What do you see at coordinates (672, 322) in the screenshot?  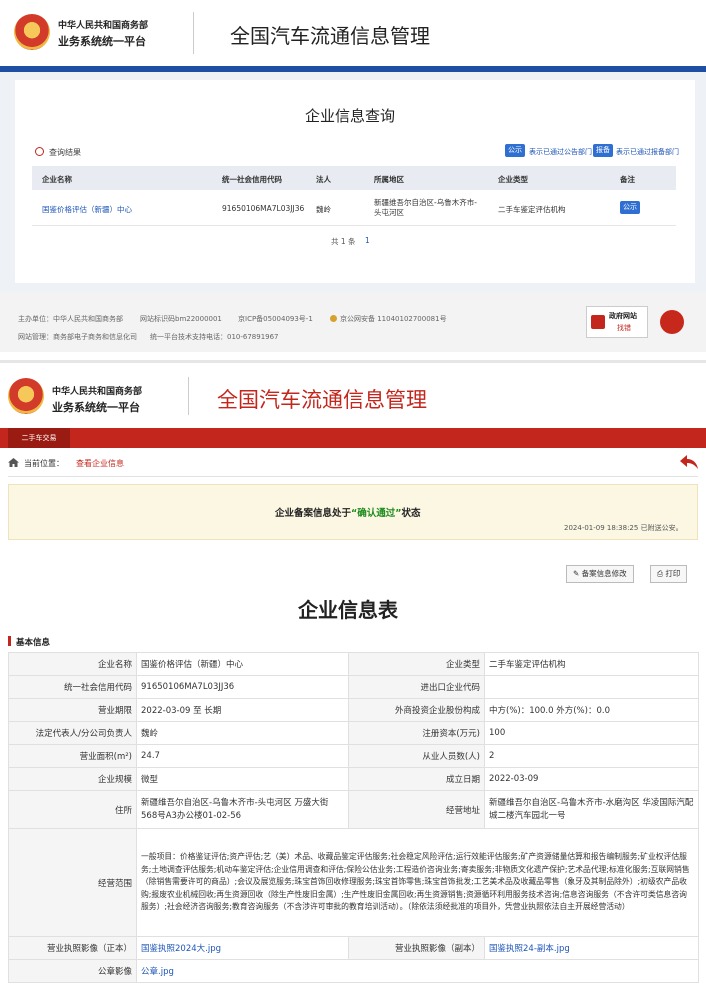 I see `party-badge-icon` at bounding box center [672, 322].